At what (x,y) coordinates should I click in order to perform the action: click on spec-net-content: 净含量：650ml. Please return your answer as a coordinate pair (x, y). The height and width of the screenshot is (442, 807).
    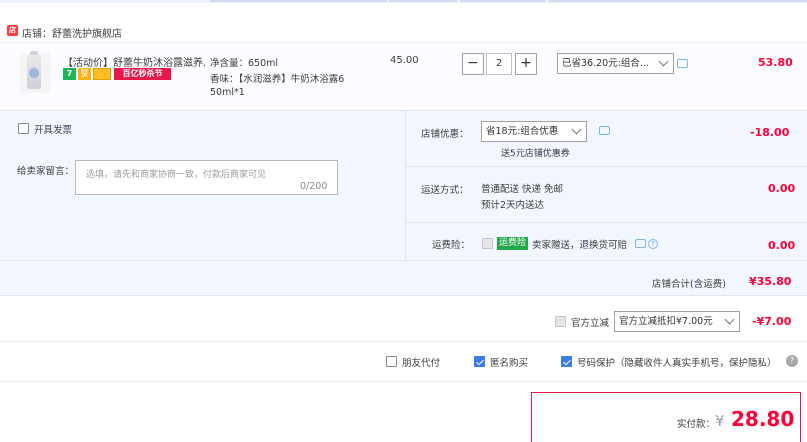
    Looking at the image, I should click on (244, 62).